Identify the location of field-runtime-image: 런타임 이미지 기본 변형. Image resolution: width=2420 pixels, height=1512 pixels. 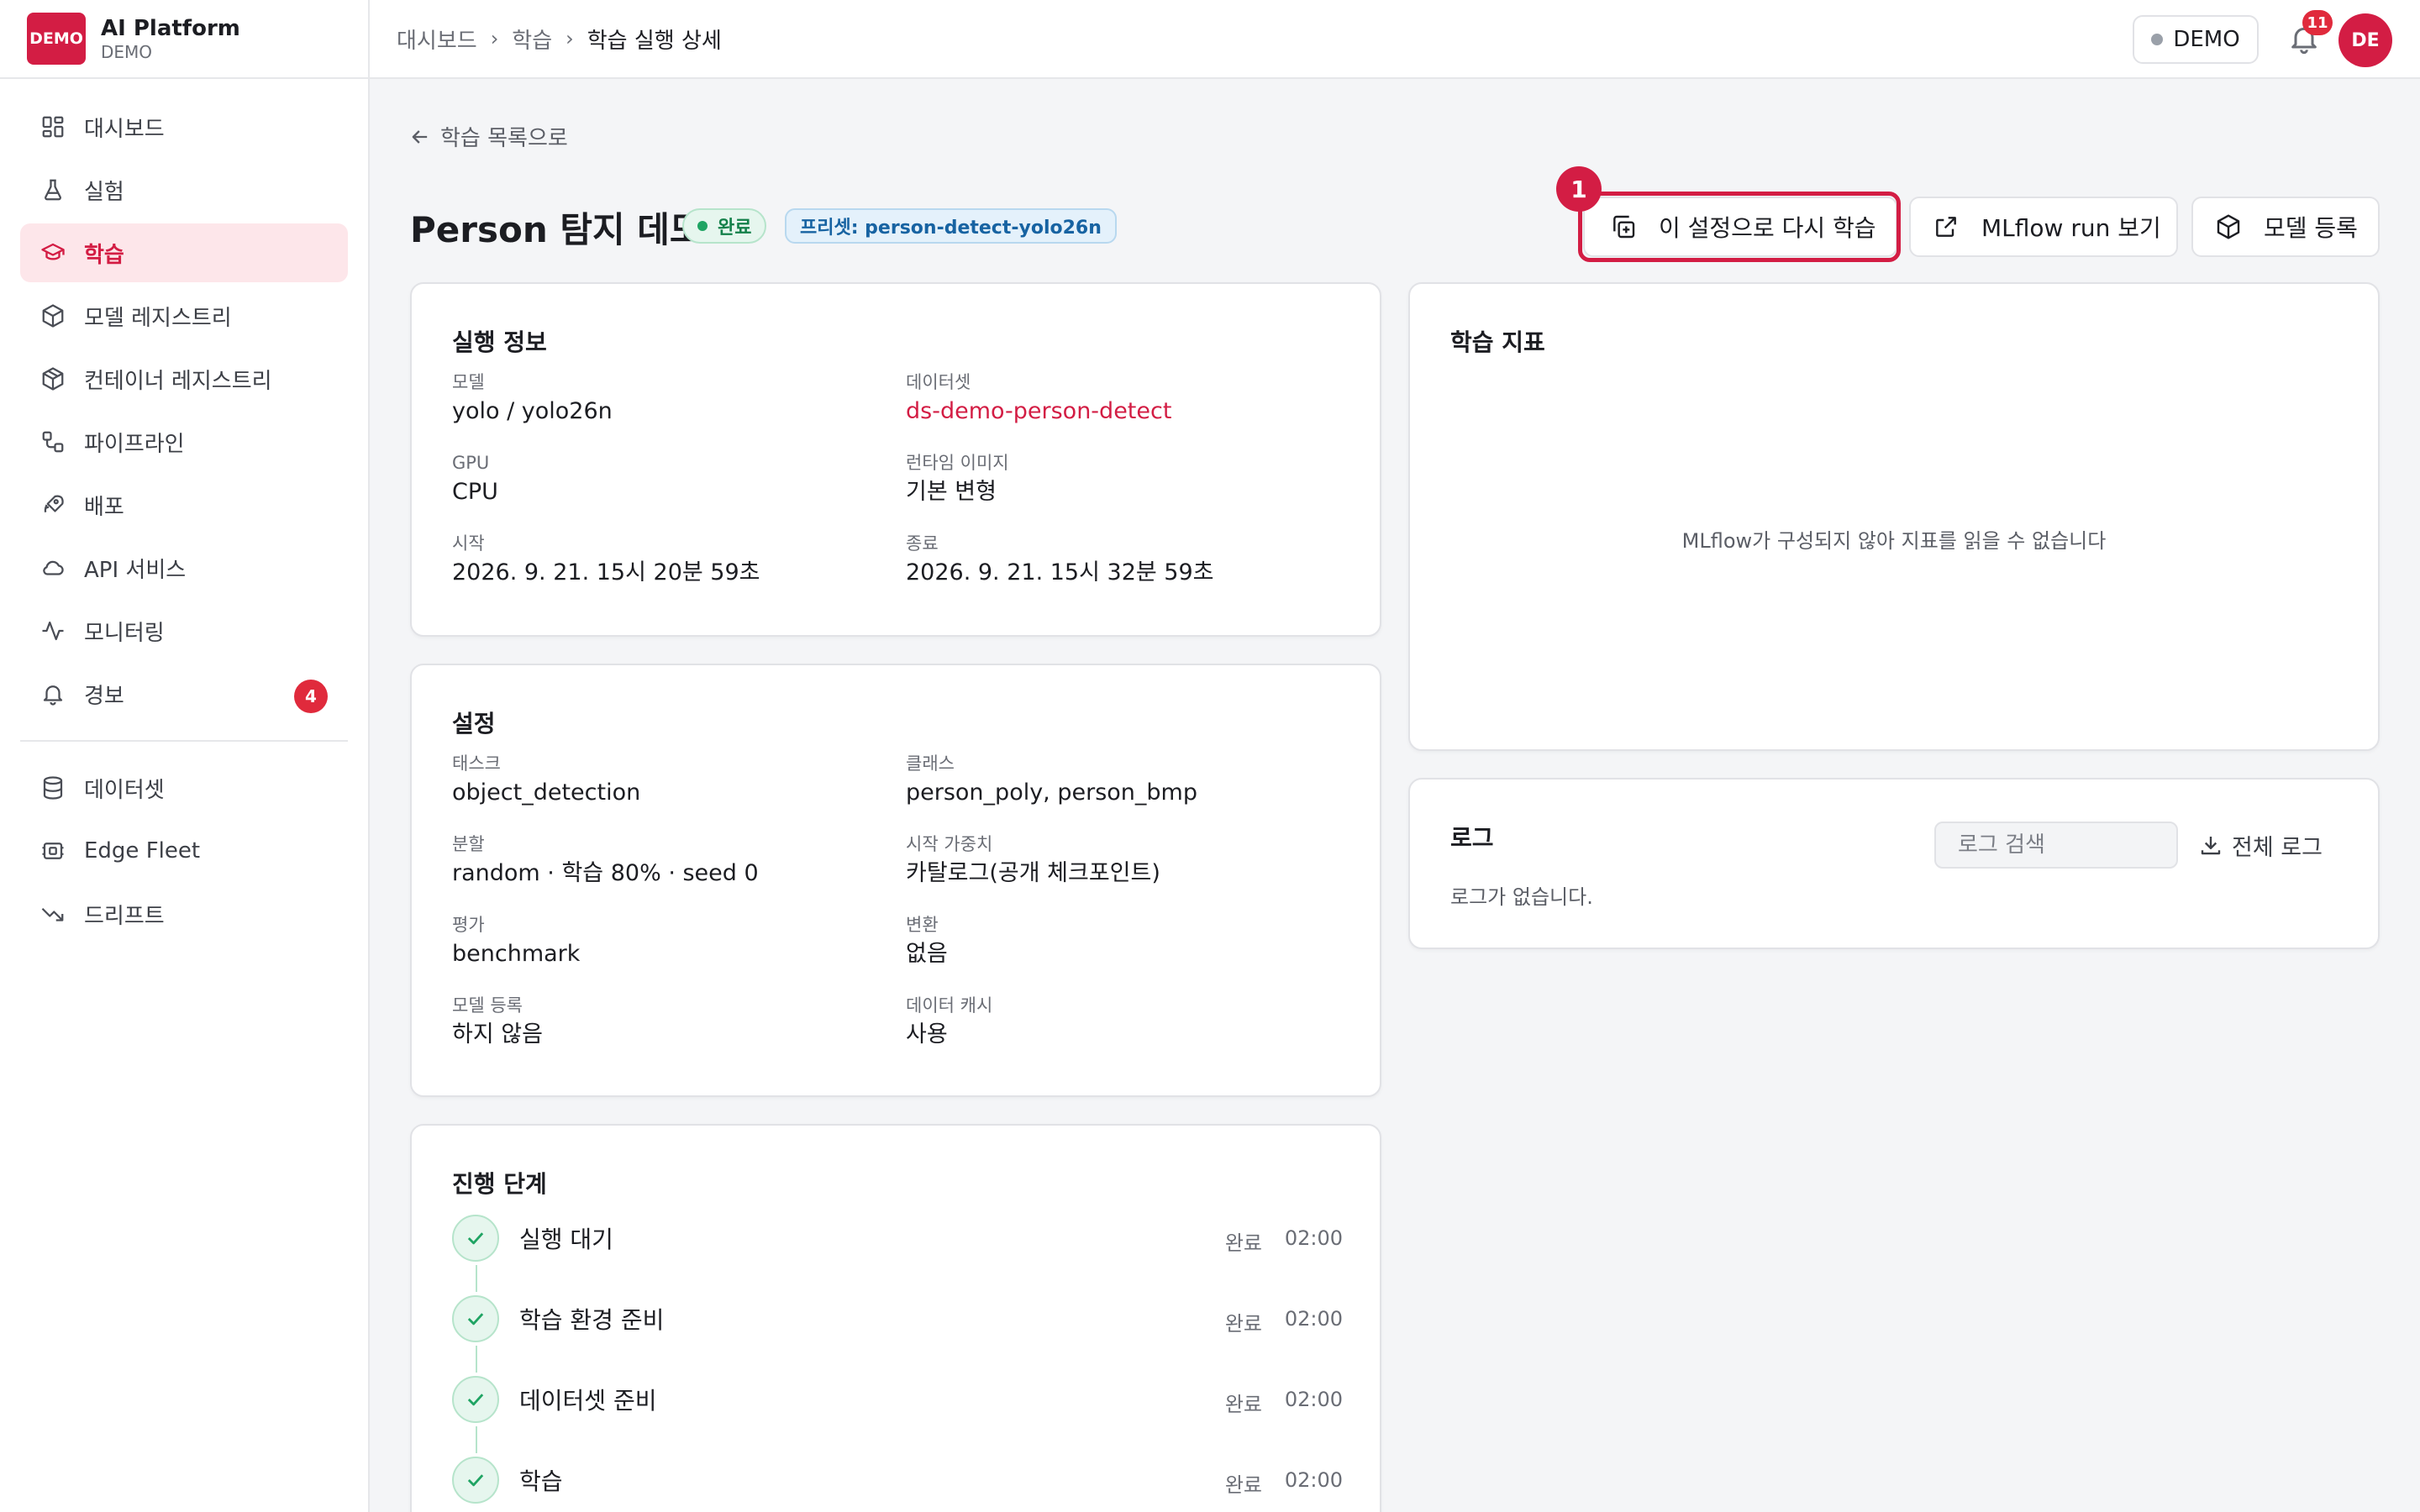
(958, 479).